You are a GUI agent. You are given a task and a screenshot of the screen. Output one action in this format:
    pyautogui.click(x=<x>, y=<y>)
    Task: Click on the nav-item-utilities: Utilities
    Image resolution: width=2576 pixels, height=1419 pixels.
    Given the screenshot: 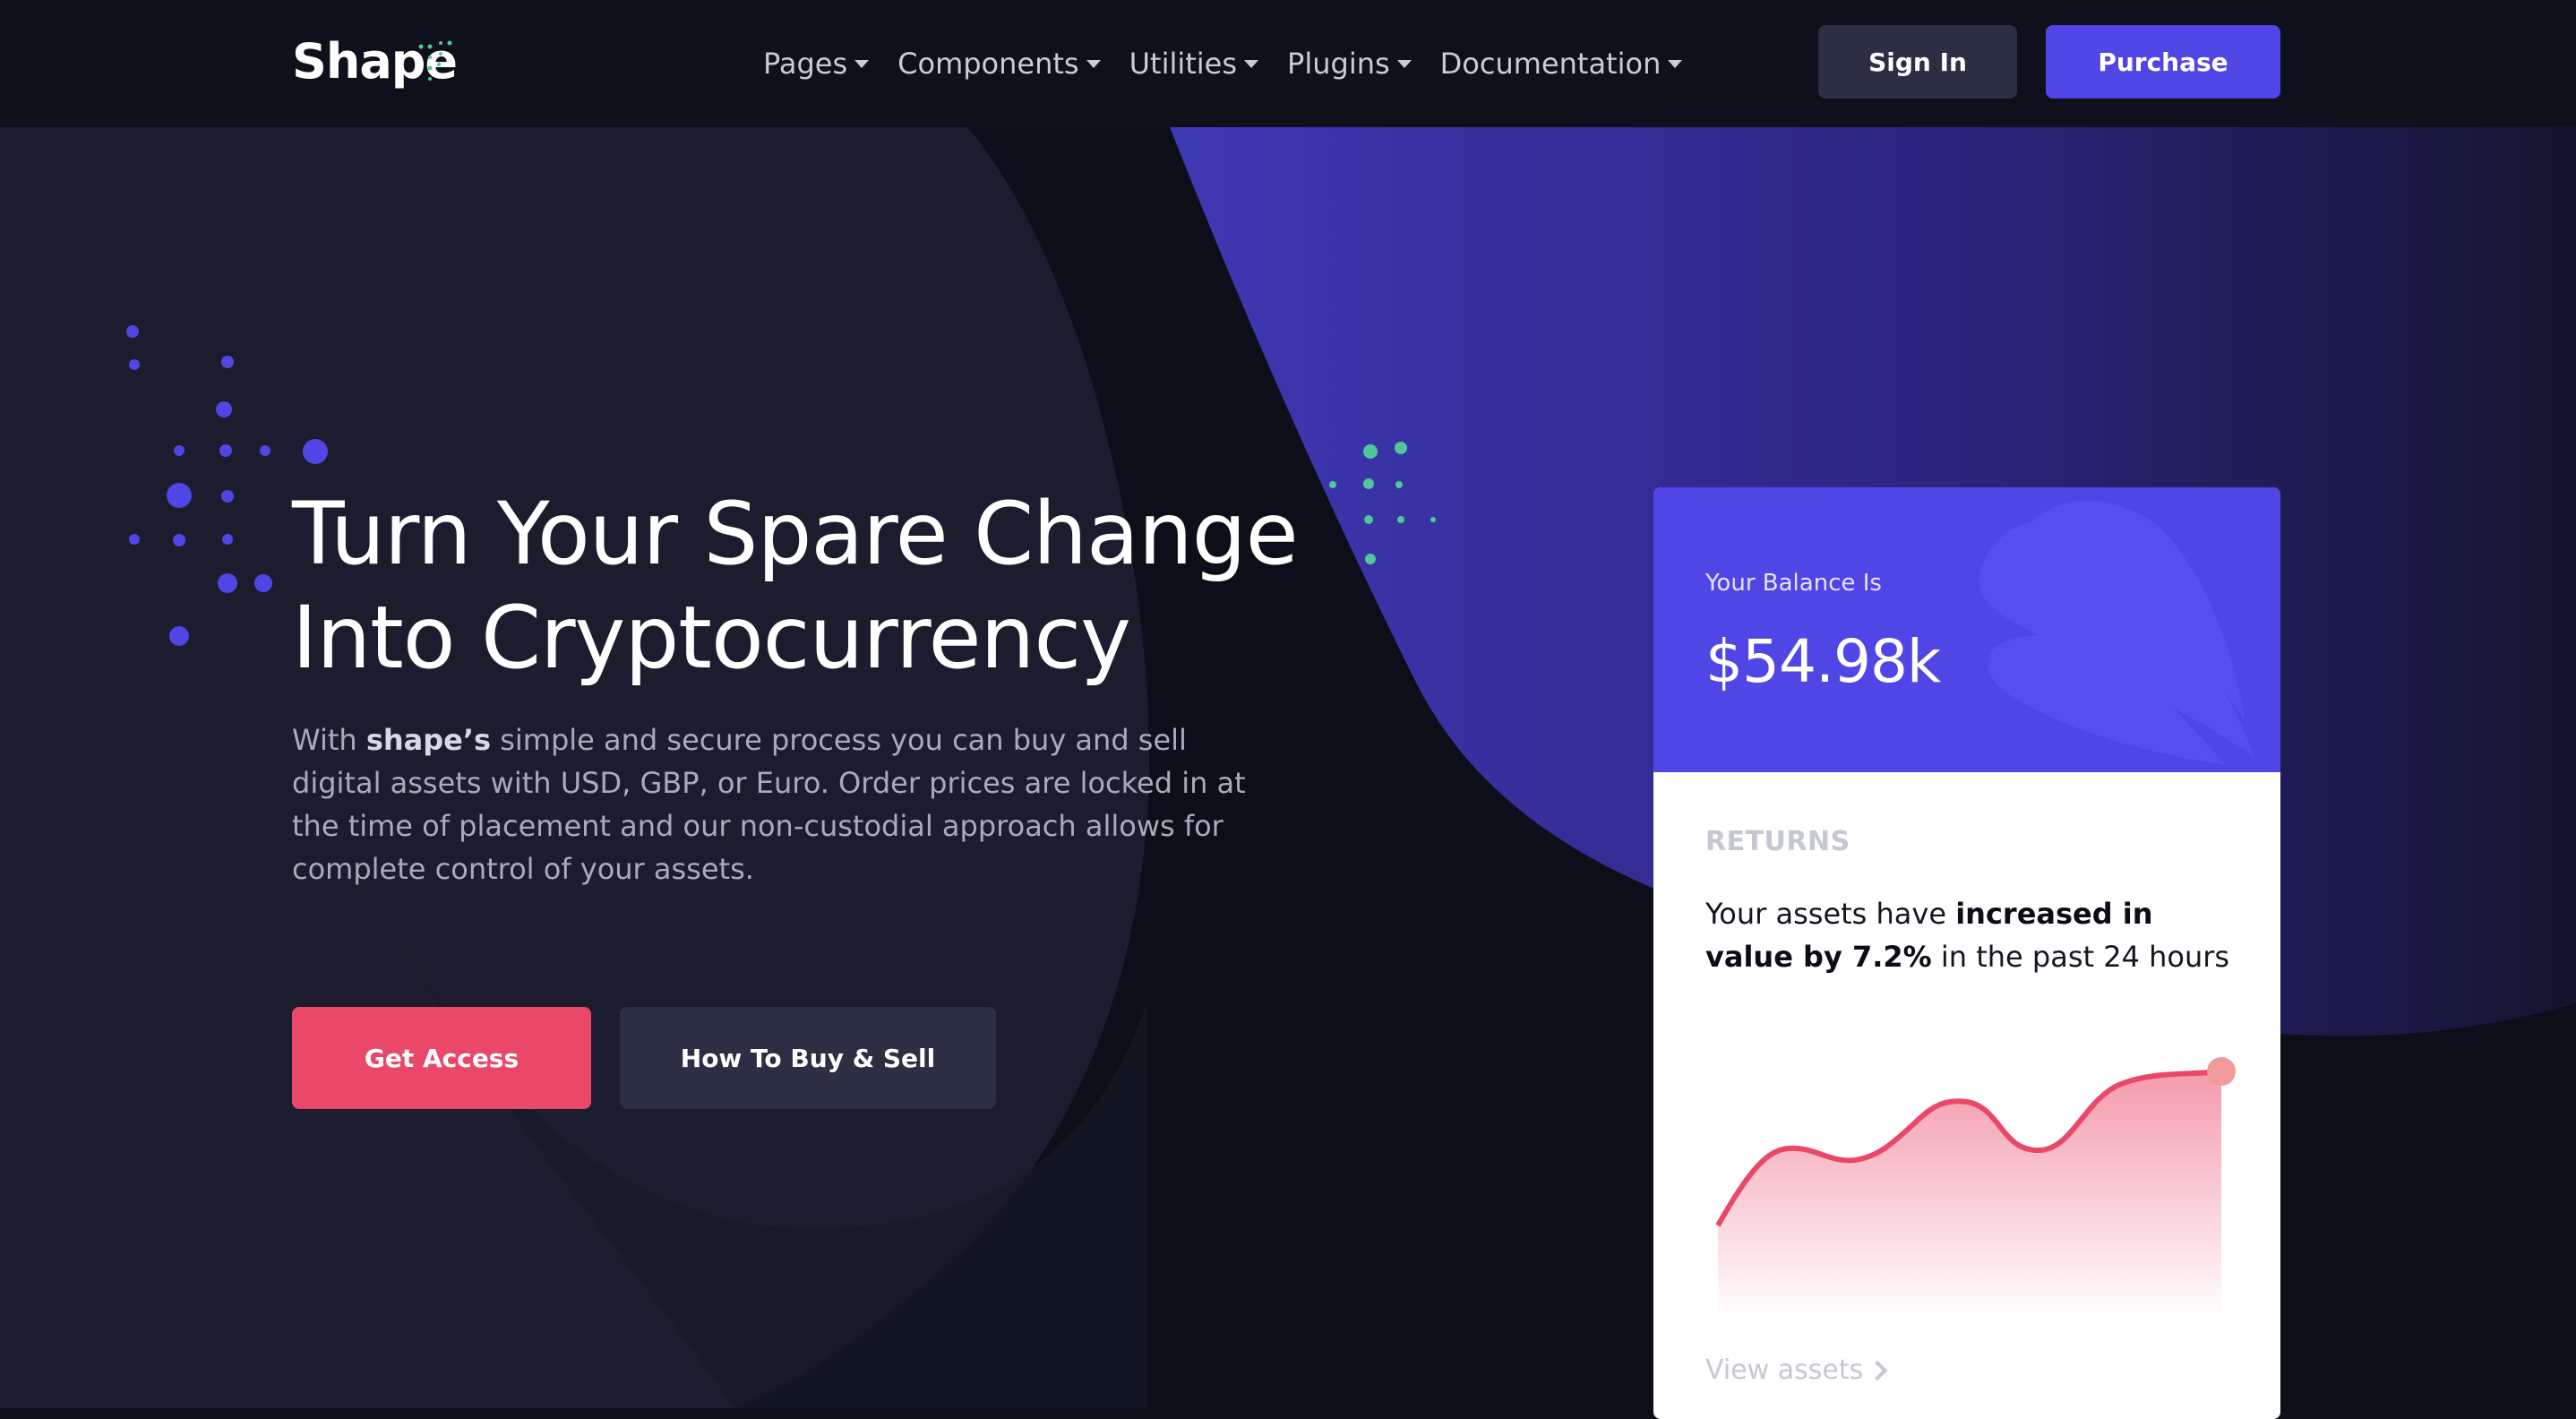 What is the action you would take?
    pyautogui.click(x=1194, y=63)
    